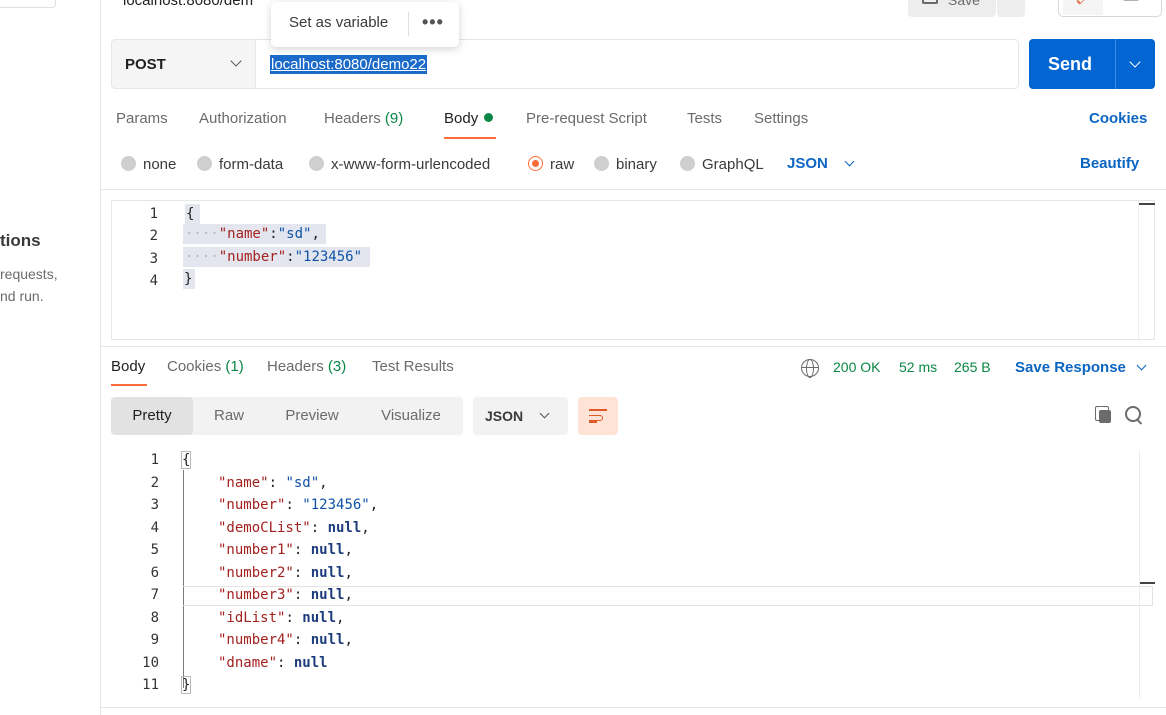 The width and height of the screenshot is (1166, 715). I want to click on radio-form-data: form-data, so click(240, 164).